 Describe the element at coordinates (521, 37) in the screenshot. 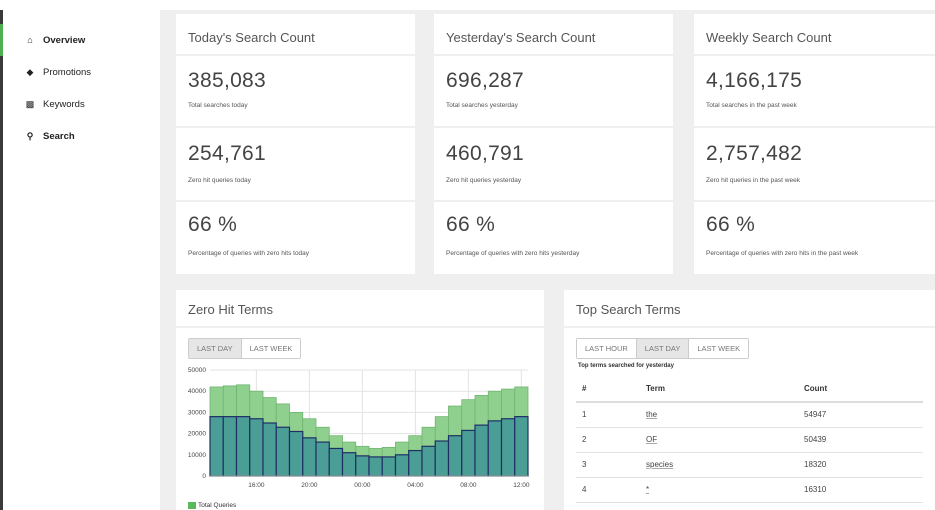

I see `panel-title: Yesterday's Search Count` at that location.